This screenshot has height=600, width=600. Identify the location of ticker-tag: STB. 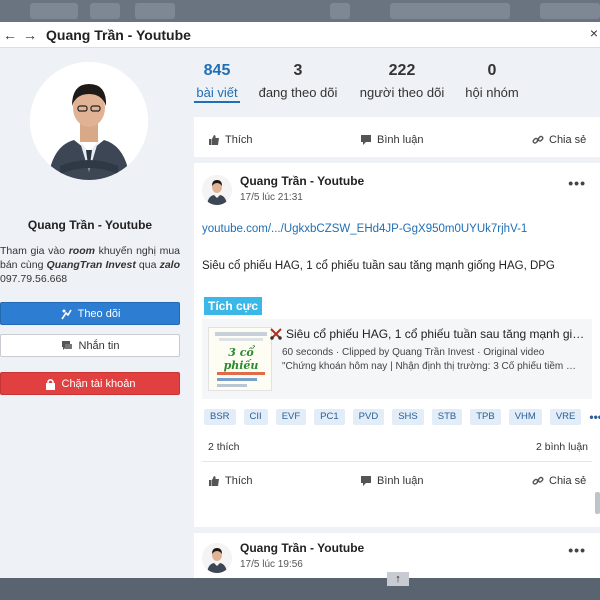
(447, 417).